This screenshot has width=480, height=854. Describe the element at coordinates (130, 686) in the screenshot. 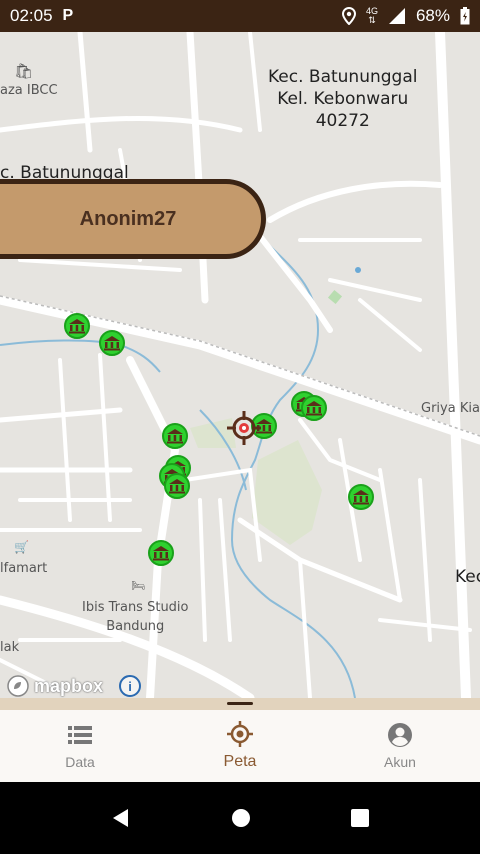

I see `attribution-info-icon: i` at that location.